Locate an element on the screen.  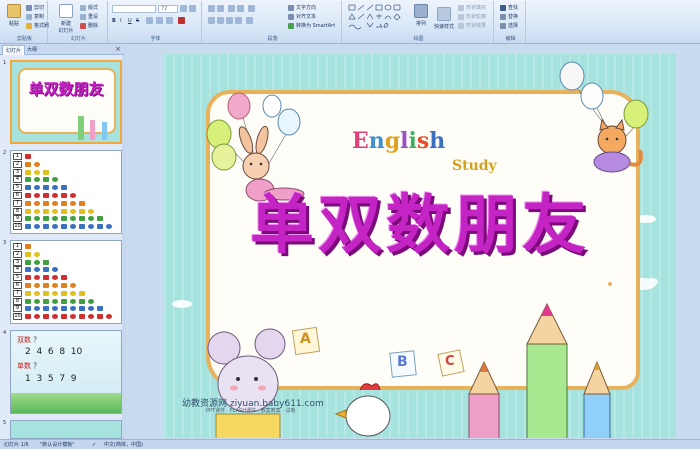
spacing-icon is located at coordinates (159, 20).